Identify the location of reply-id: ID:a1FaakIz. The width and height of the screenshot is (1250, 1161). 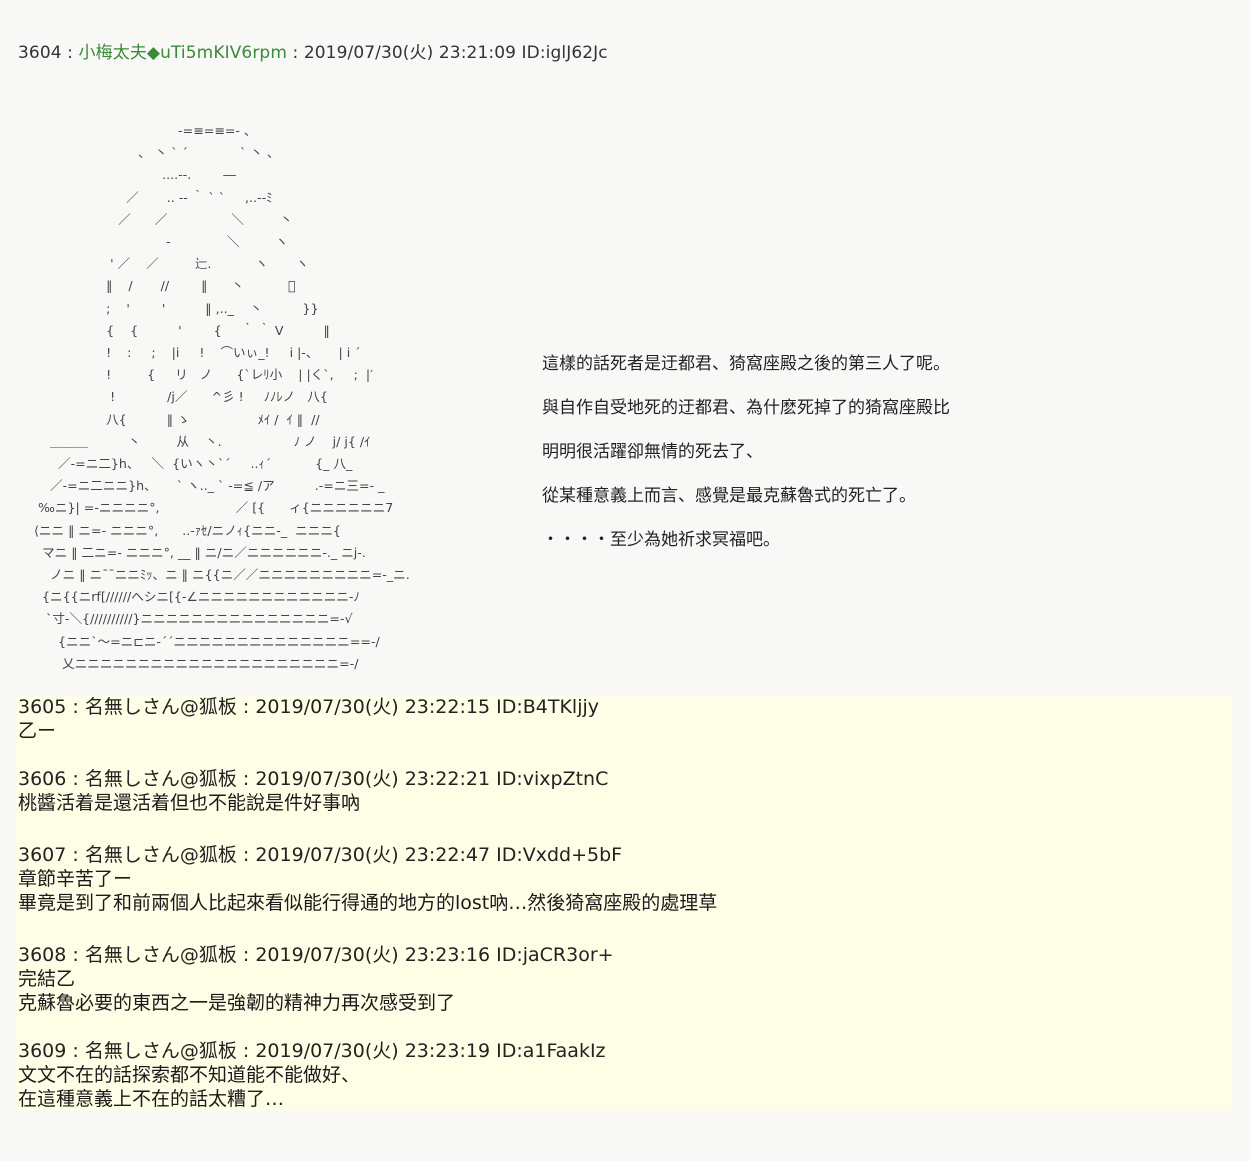
(550, 1051).